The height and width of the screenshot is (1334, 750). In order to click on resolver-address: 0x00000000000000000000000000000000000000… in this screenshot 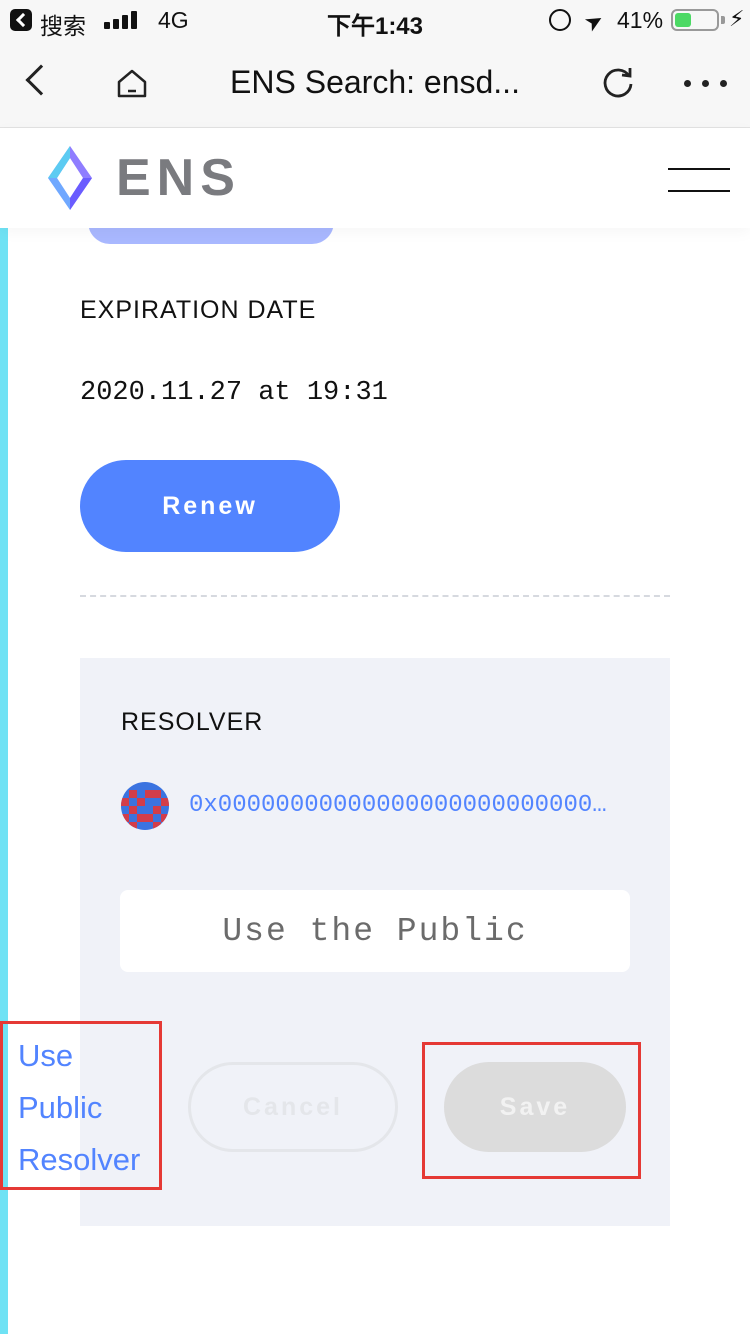, I will do `click(404, 805)`.